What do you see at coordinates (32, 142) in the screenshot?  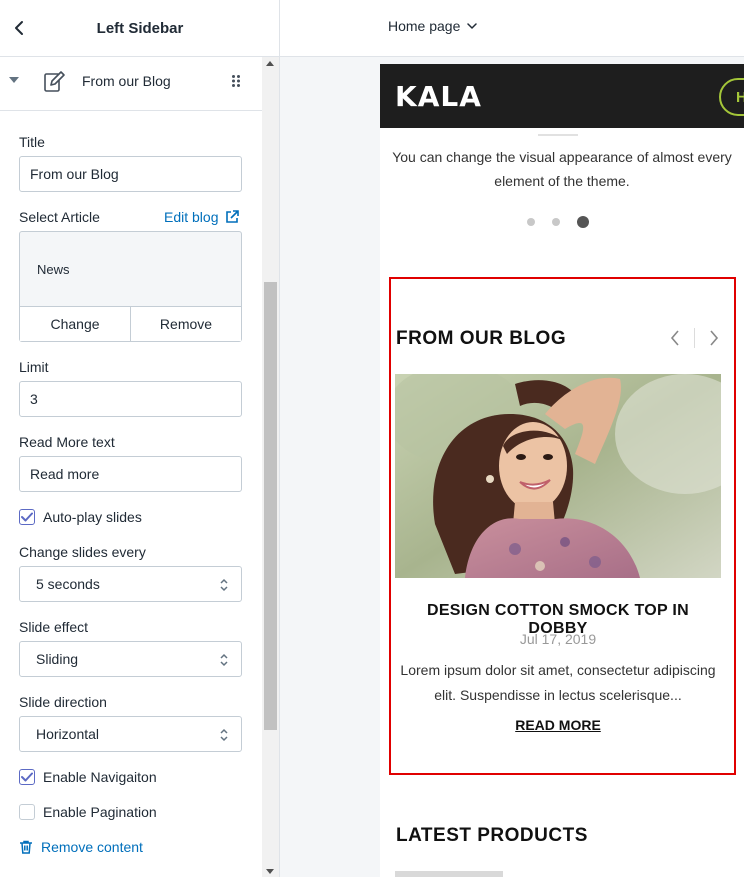 I see `title-label: Title` at bounding box center [32, 142].